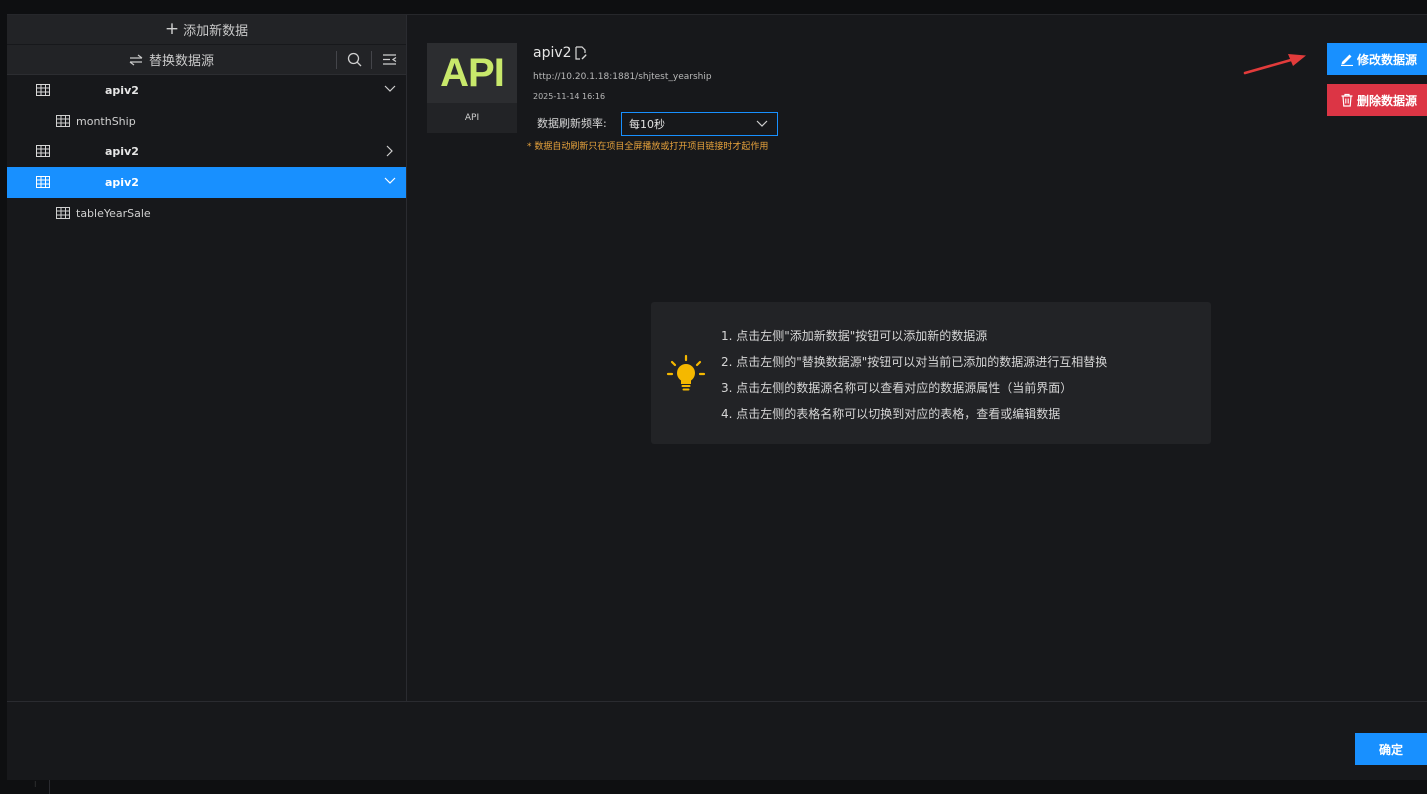  I want to click on chevron-right-icon, so click(390, 151).